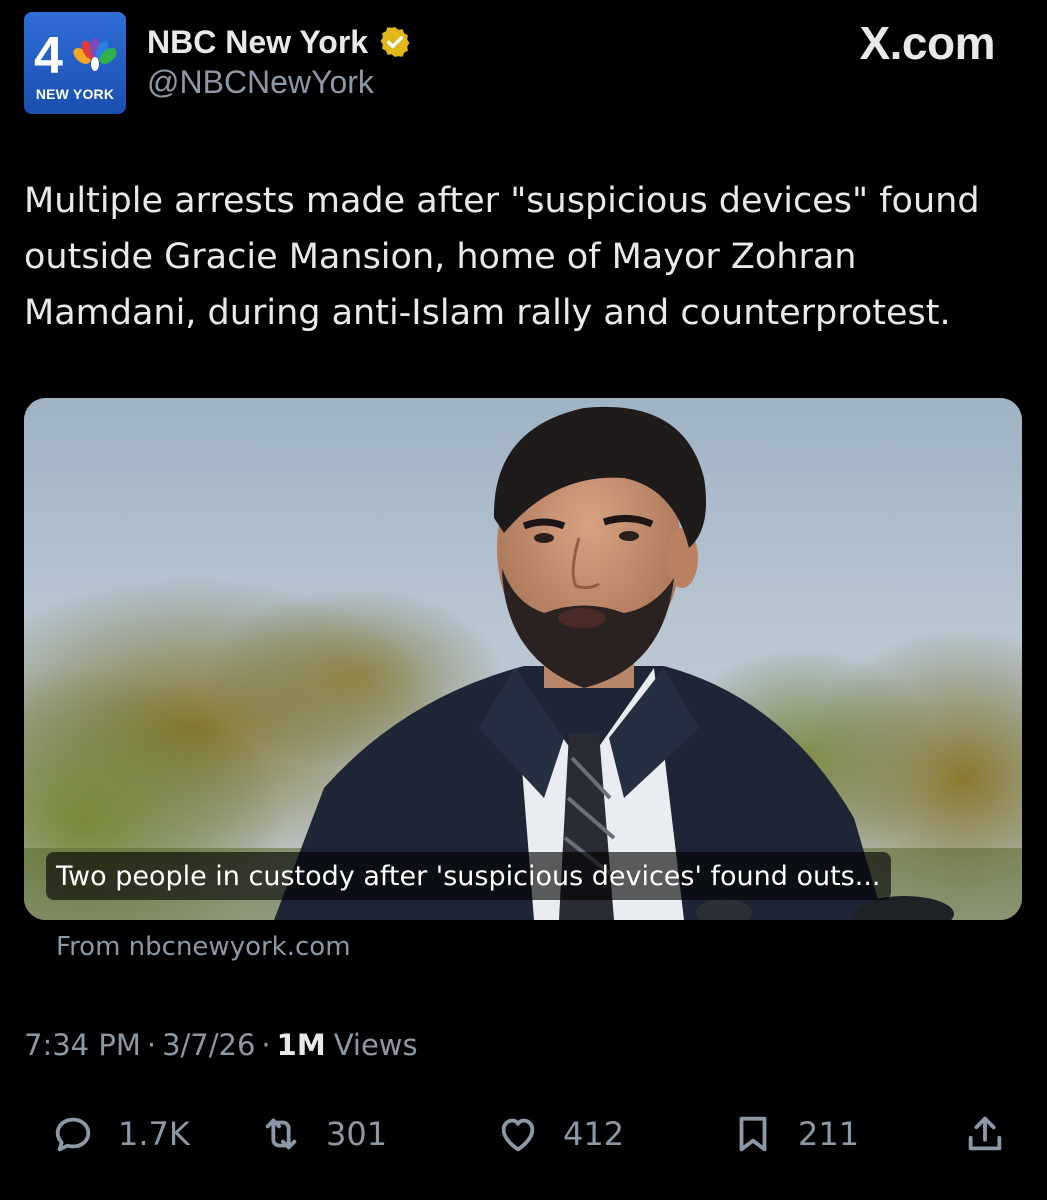  Describe the element at coordinates (927, 43) in the screenshot. I see `site-watermark: X.com` at that location.